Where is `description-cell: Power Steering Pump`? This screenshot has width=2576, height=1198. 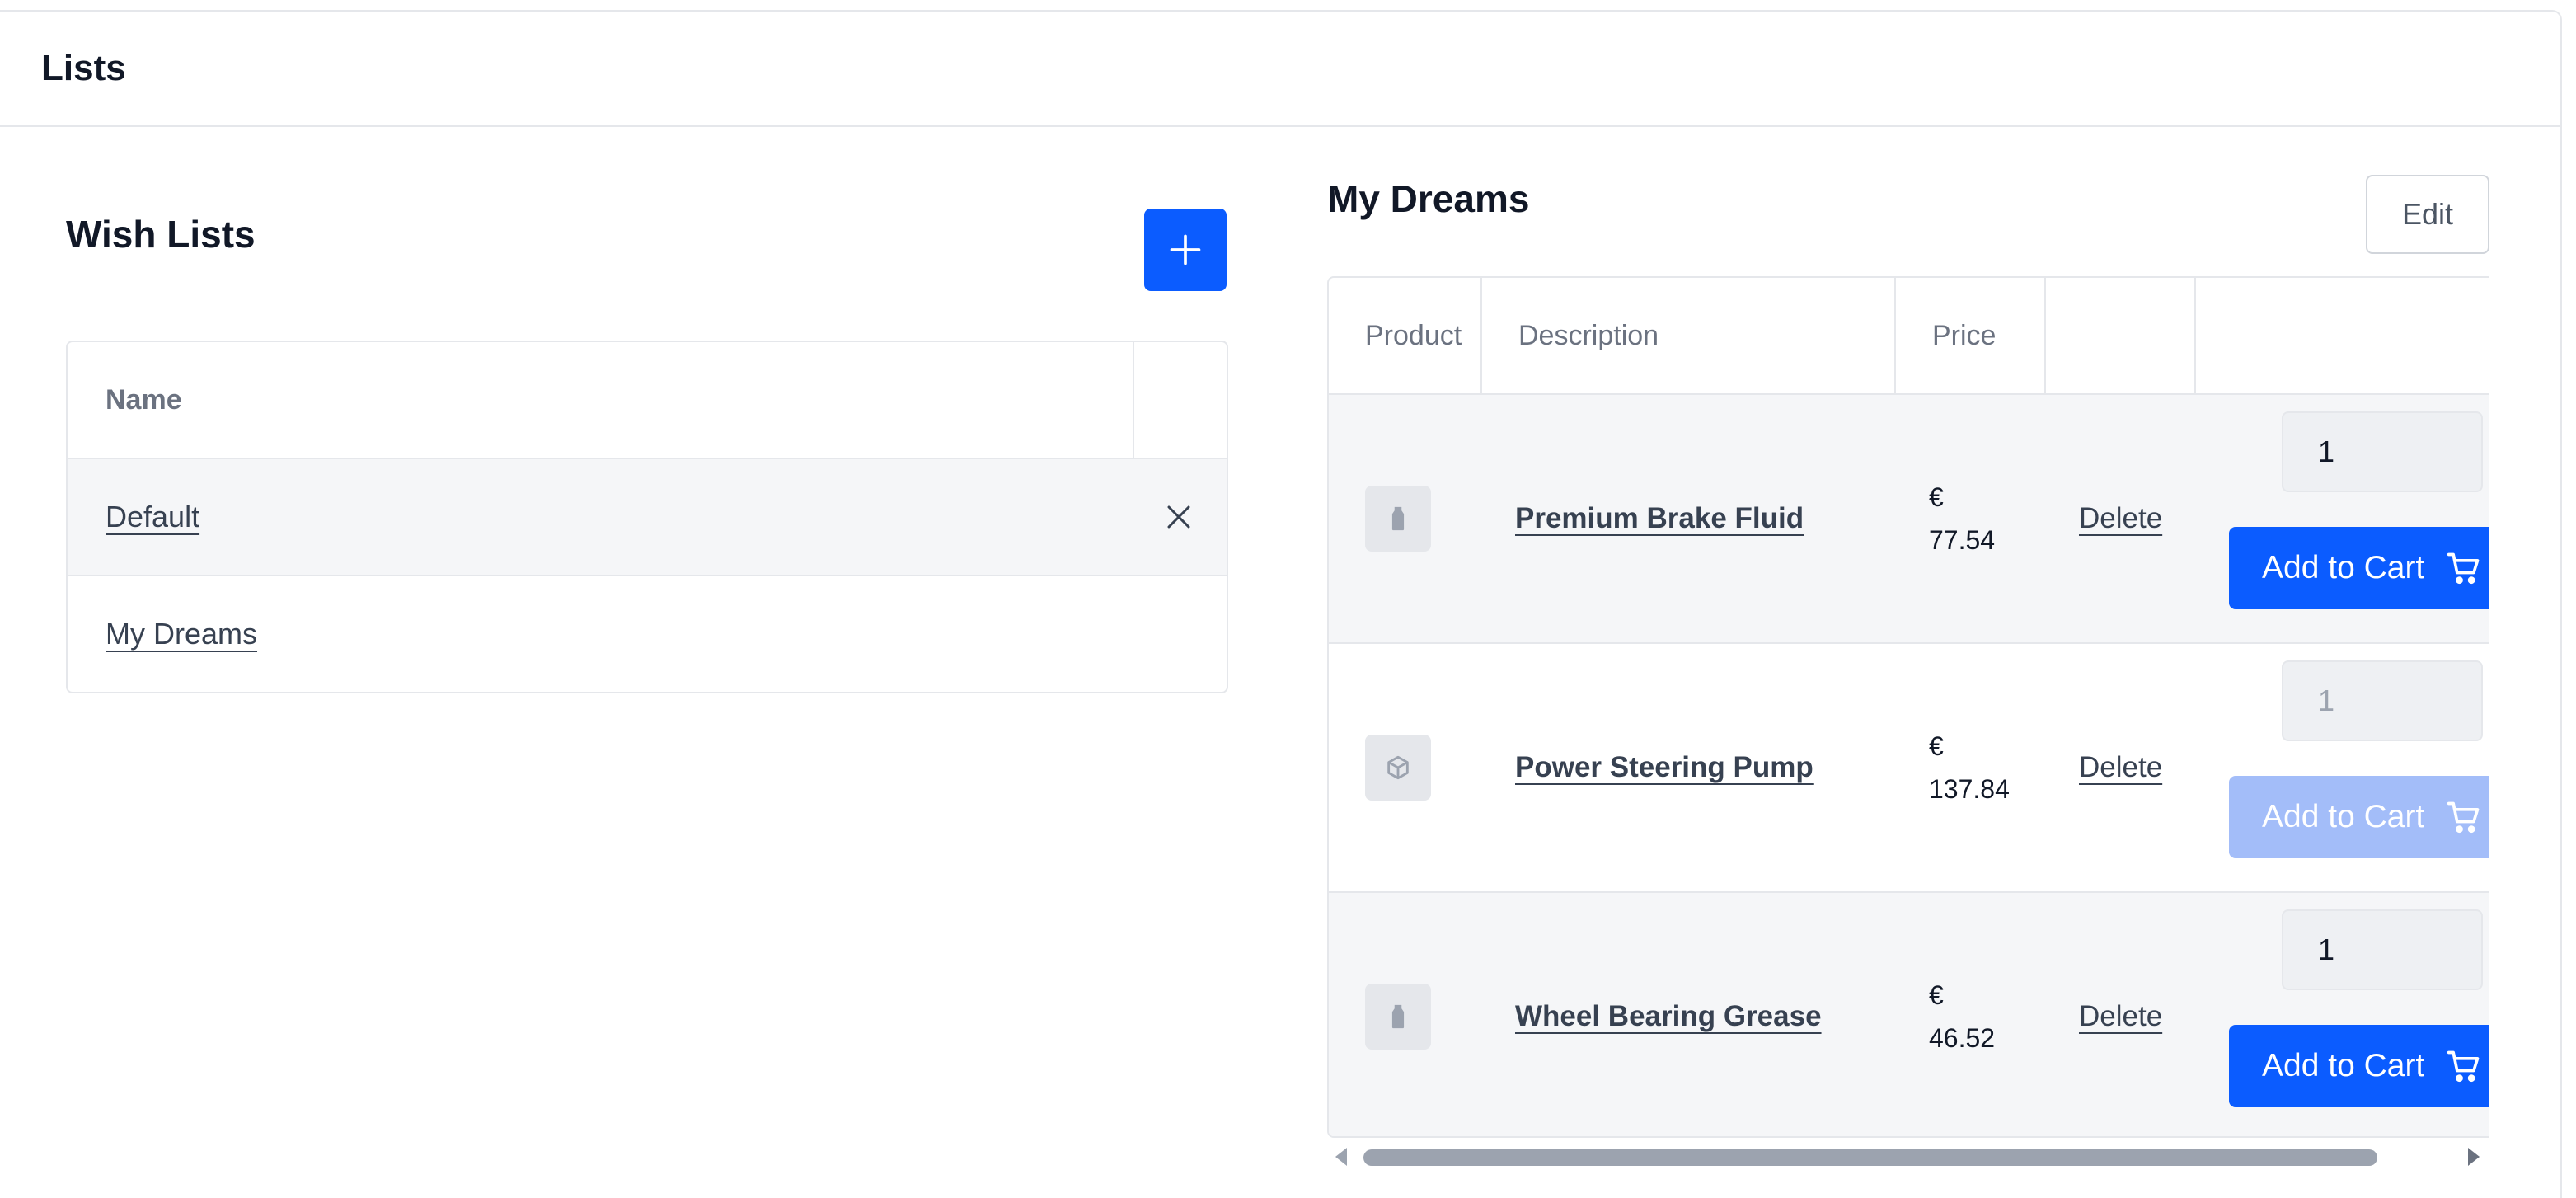 description-cell: Power Steering Pump is located at coordinates (1689, 767).